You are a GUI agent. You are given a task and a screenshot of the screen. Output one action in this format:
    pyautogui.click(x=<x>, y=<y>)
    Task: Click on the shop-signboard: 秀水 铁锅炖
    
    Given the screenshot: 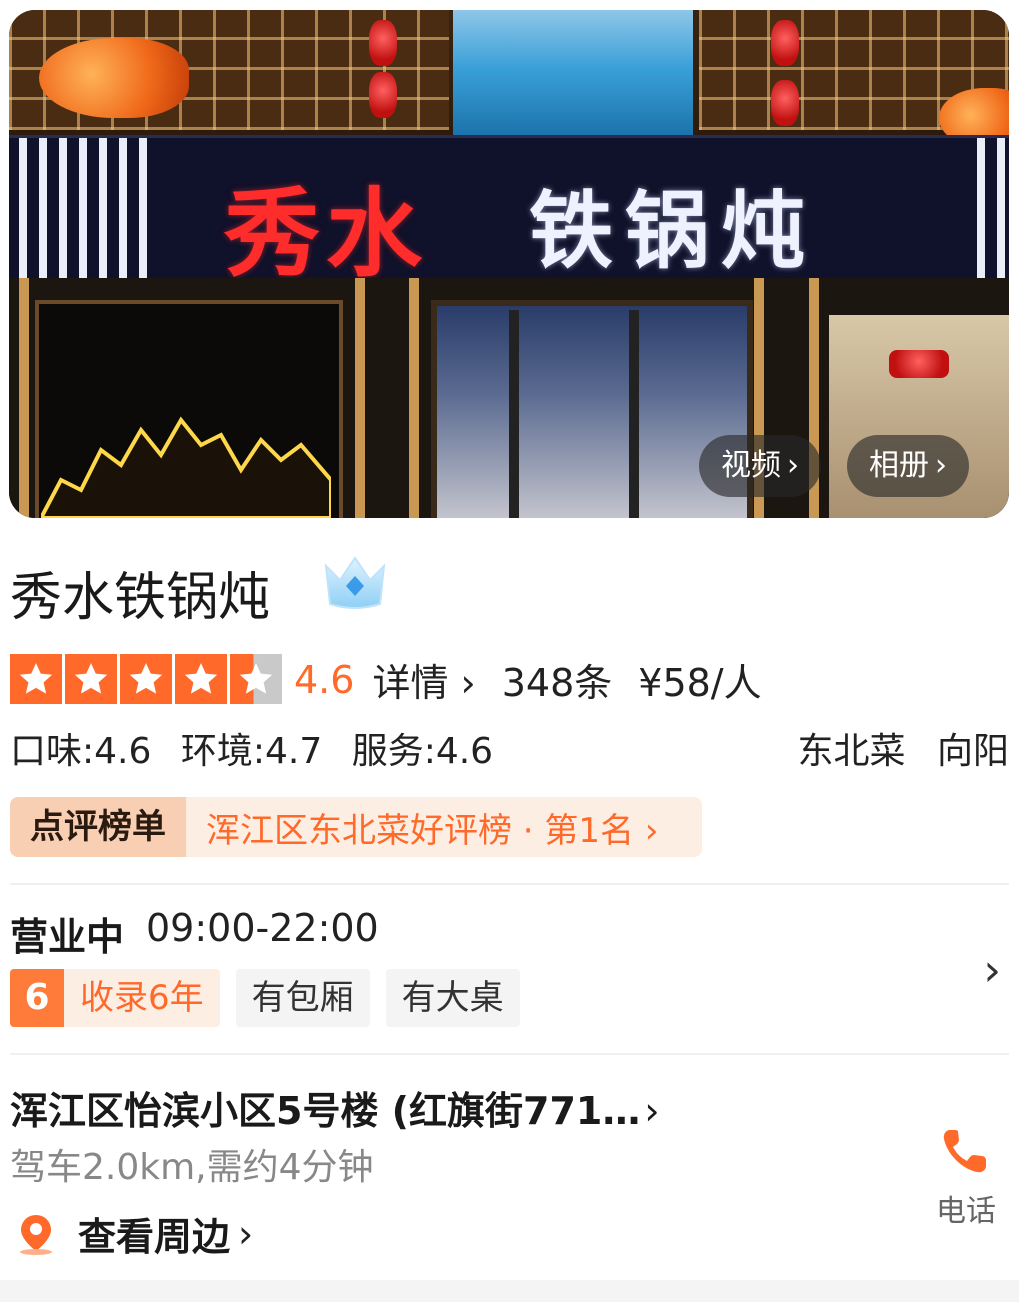 What is the action you would take?
    pyautogui.click(x=509, y=212)
    